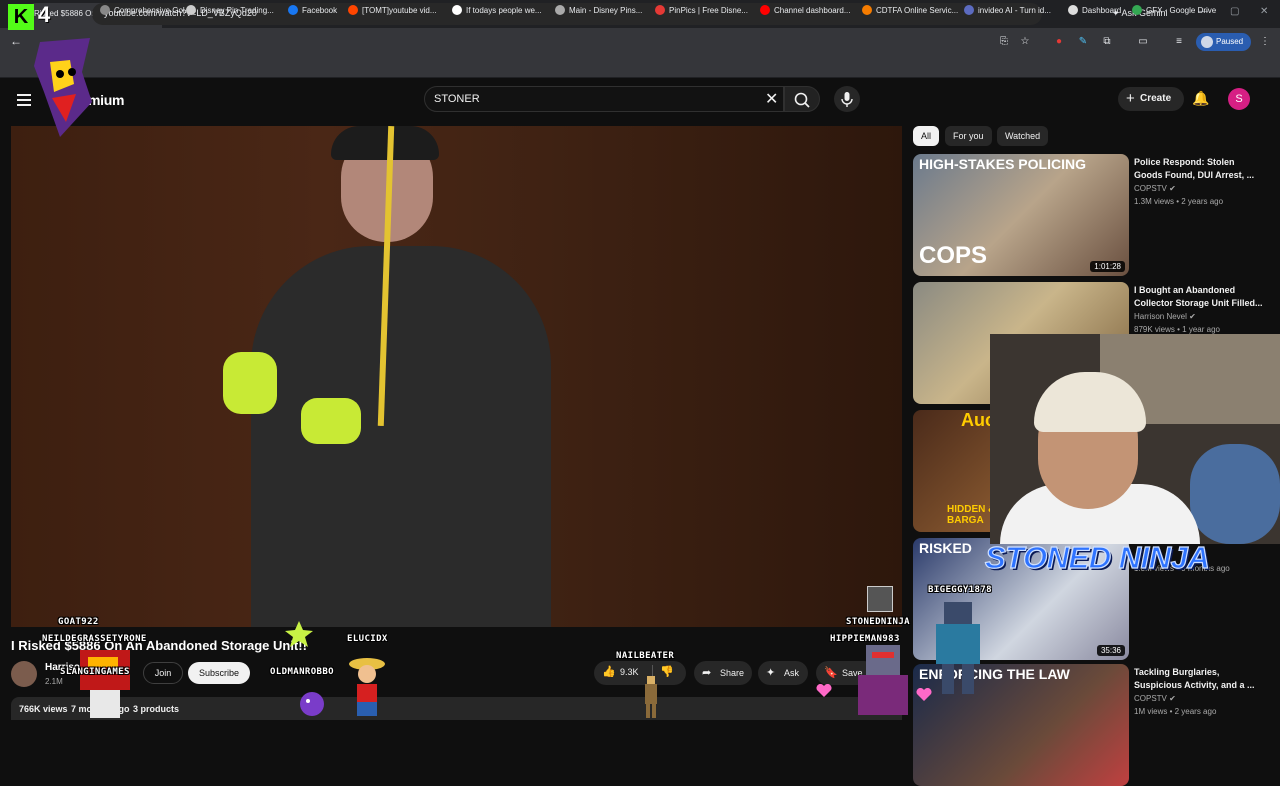 This screenshot has height=786, width=1280. What do you see at coordinates (1234, 11) in the screenshot?
I see `maximize-icon: ▢` at bounding box center [1234, 11].